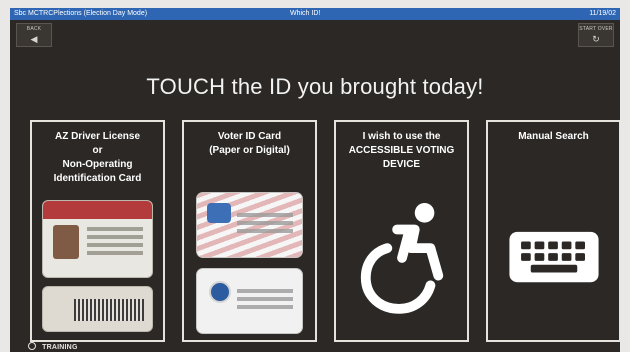 Image resolution: width=630 pixels, height=352 pixels. What do you see at coordinates (402, 258) in the screenshot?
I see `wheelchair-icon` at bounding box center [402, 258].